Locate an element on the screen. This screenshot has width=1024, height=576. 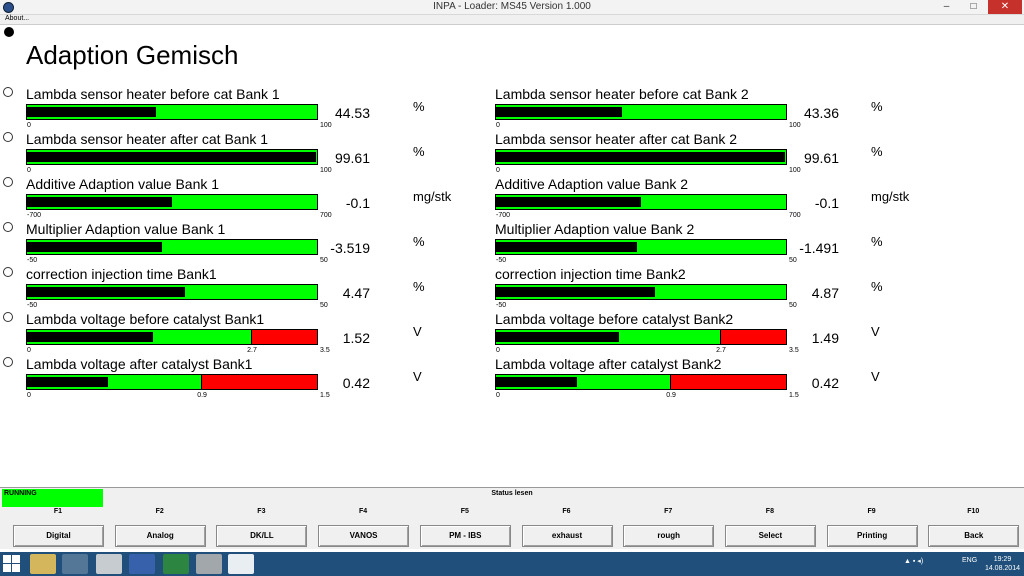
chrome-icon is located at coordinates (109, 564).